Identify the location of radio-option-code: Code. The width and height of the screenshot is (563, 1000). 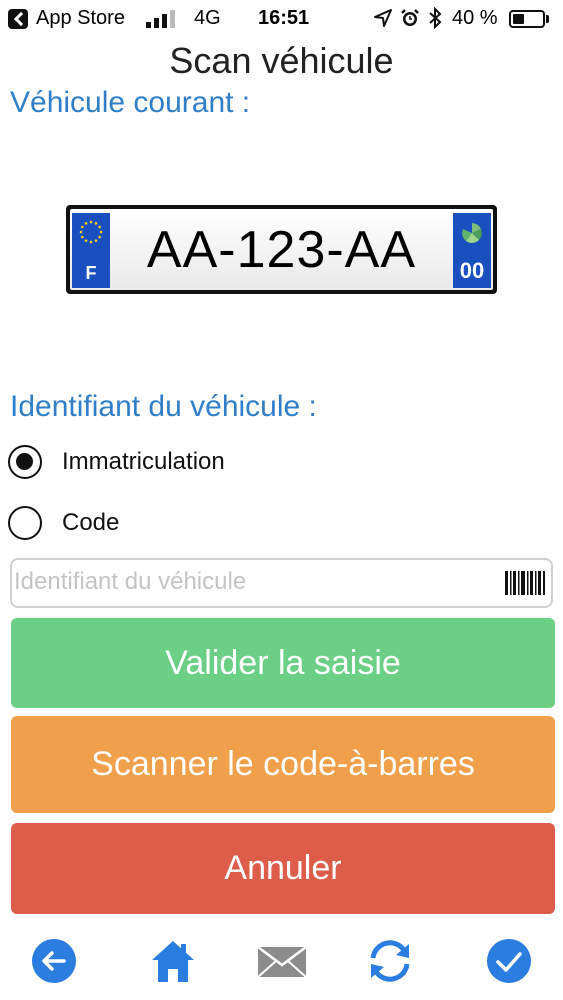
(63, 523).